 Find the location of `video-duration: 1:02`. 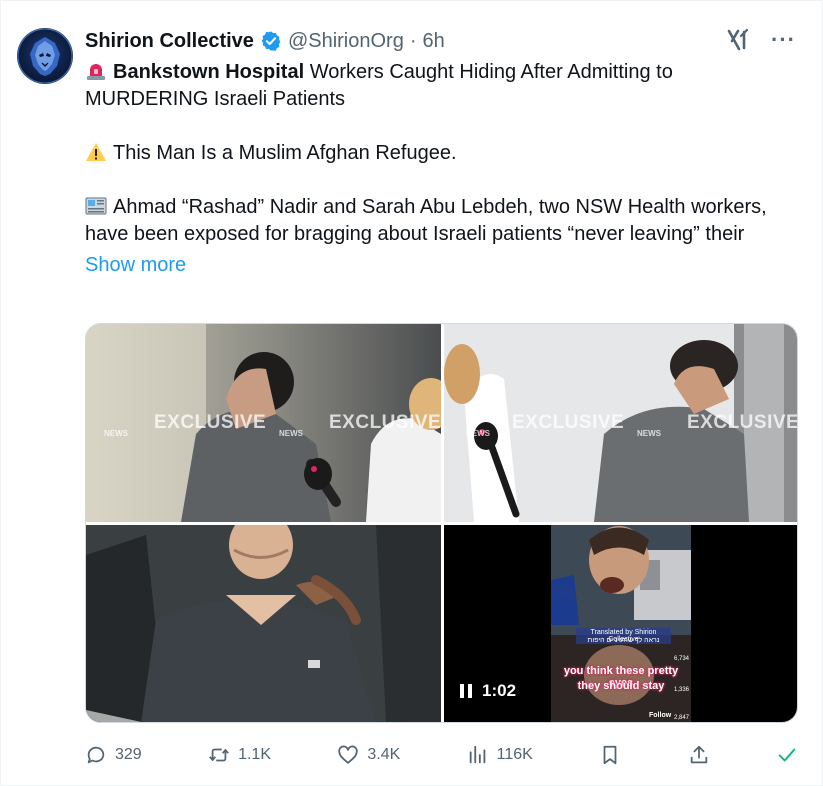

video-duration: 1:02 is located at coordinates (499, 690).